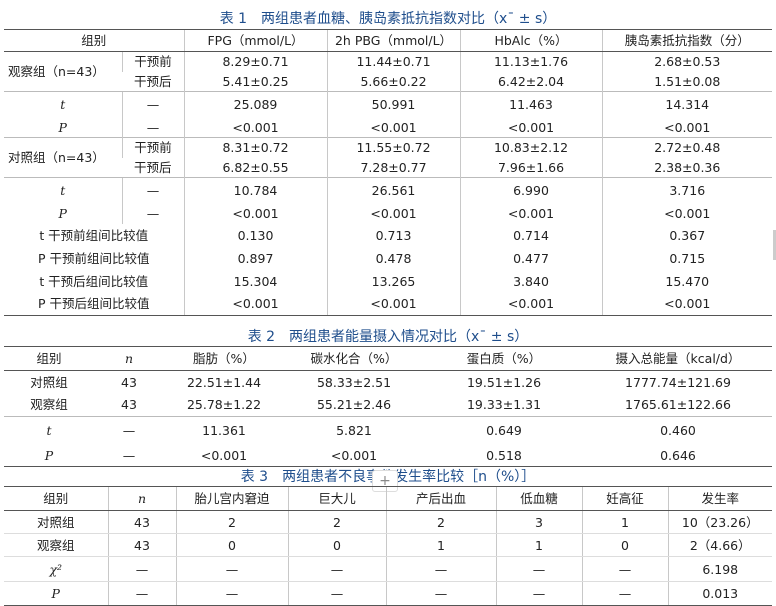 The height and width of the screenshot is (606, 776). Describe the element at coordinates (719, 545) in the screenshot. I see `cell: 2（4.66）` at that location.